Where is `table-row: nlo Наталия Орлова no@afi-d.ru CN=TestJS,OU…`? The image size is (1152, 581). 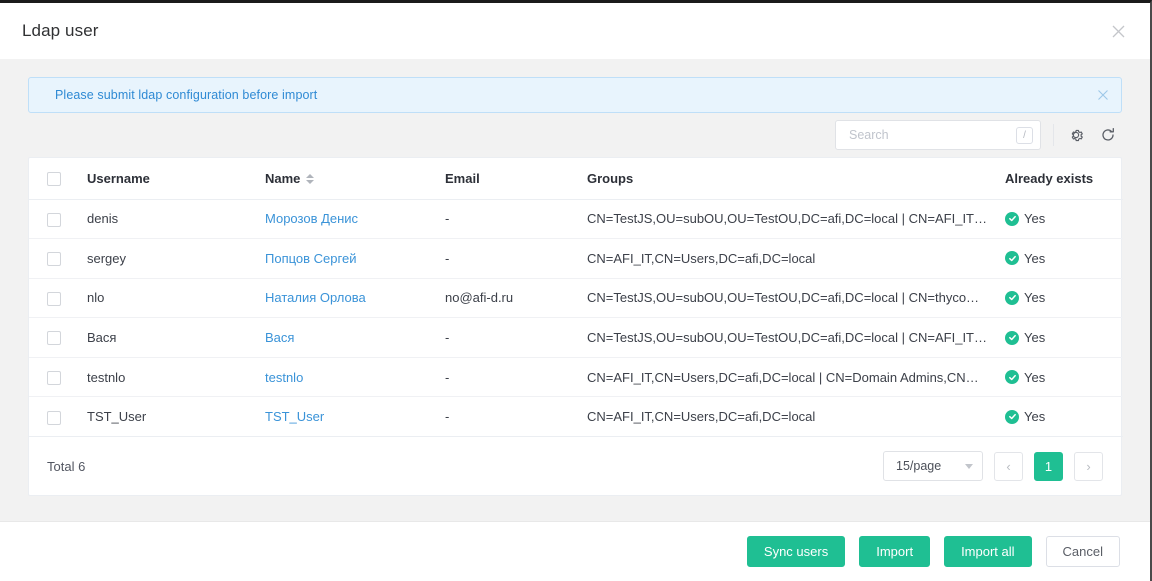 table-row: nlo Наталия Орлова no@afi-d.ru CN=TestJS,OU… is located at coordinates (576, 298).